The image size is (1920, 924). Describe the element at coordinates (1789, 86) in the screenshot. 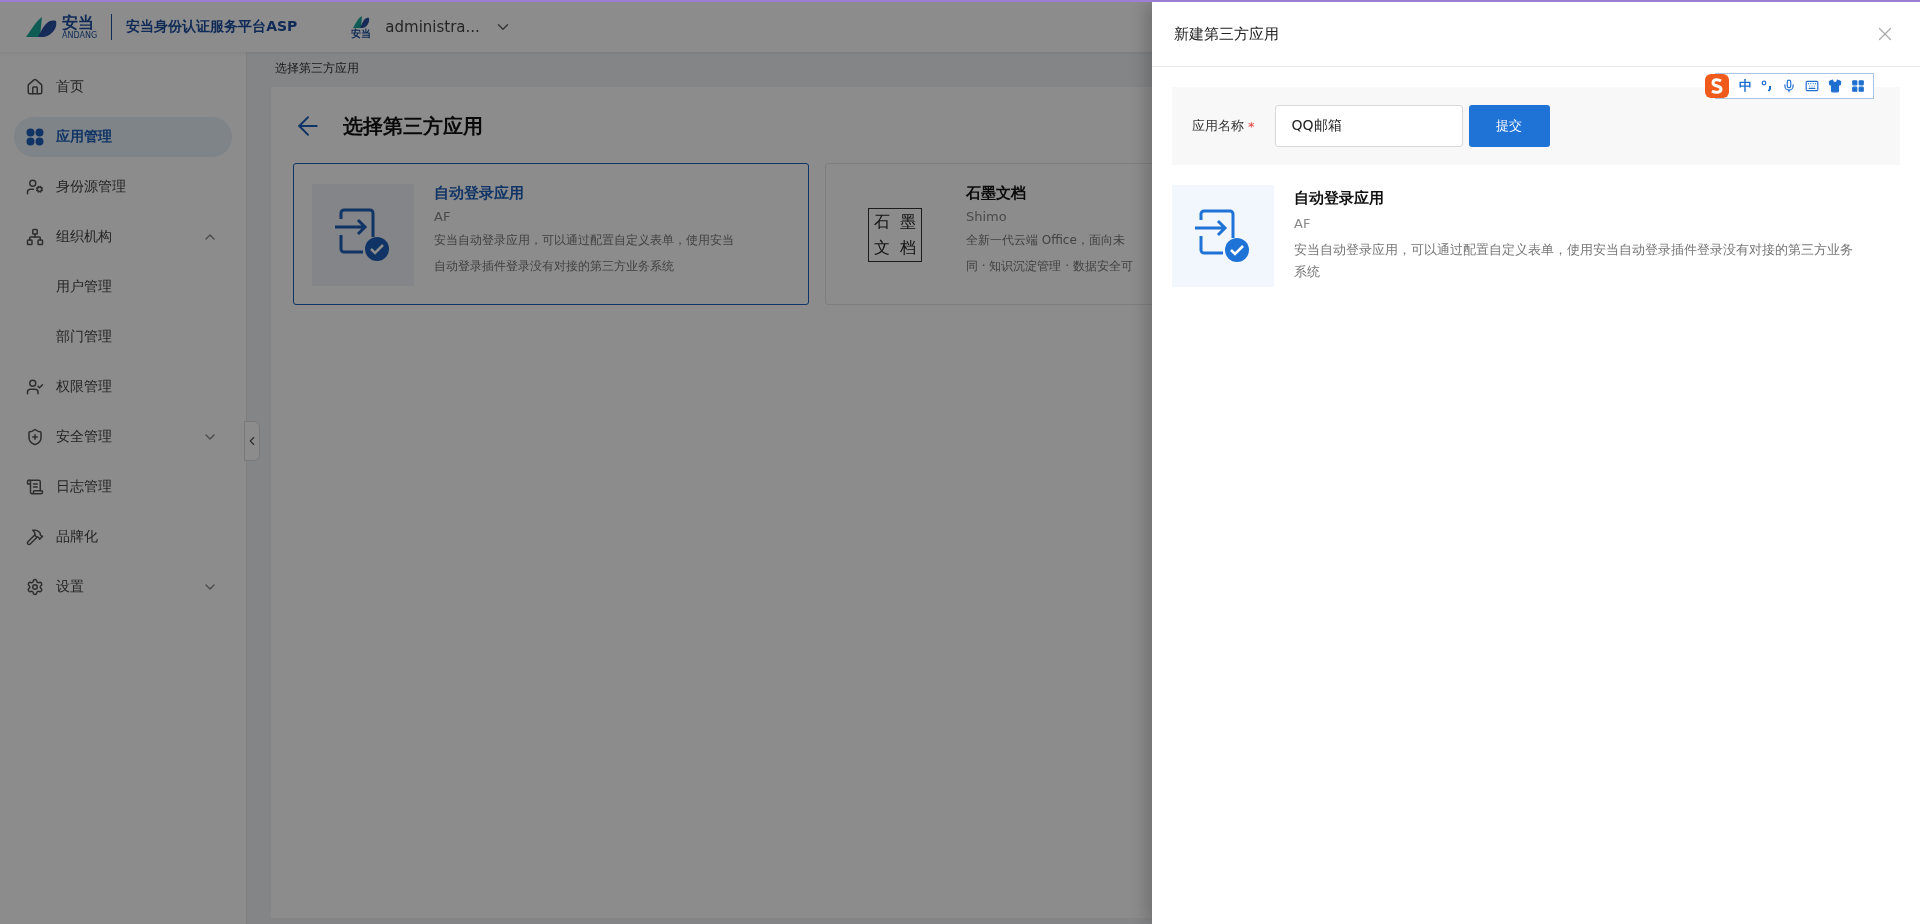

I see `microphone-icon` at that location.